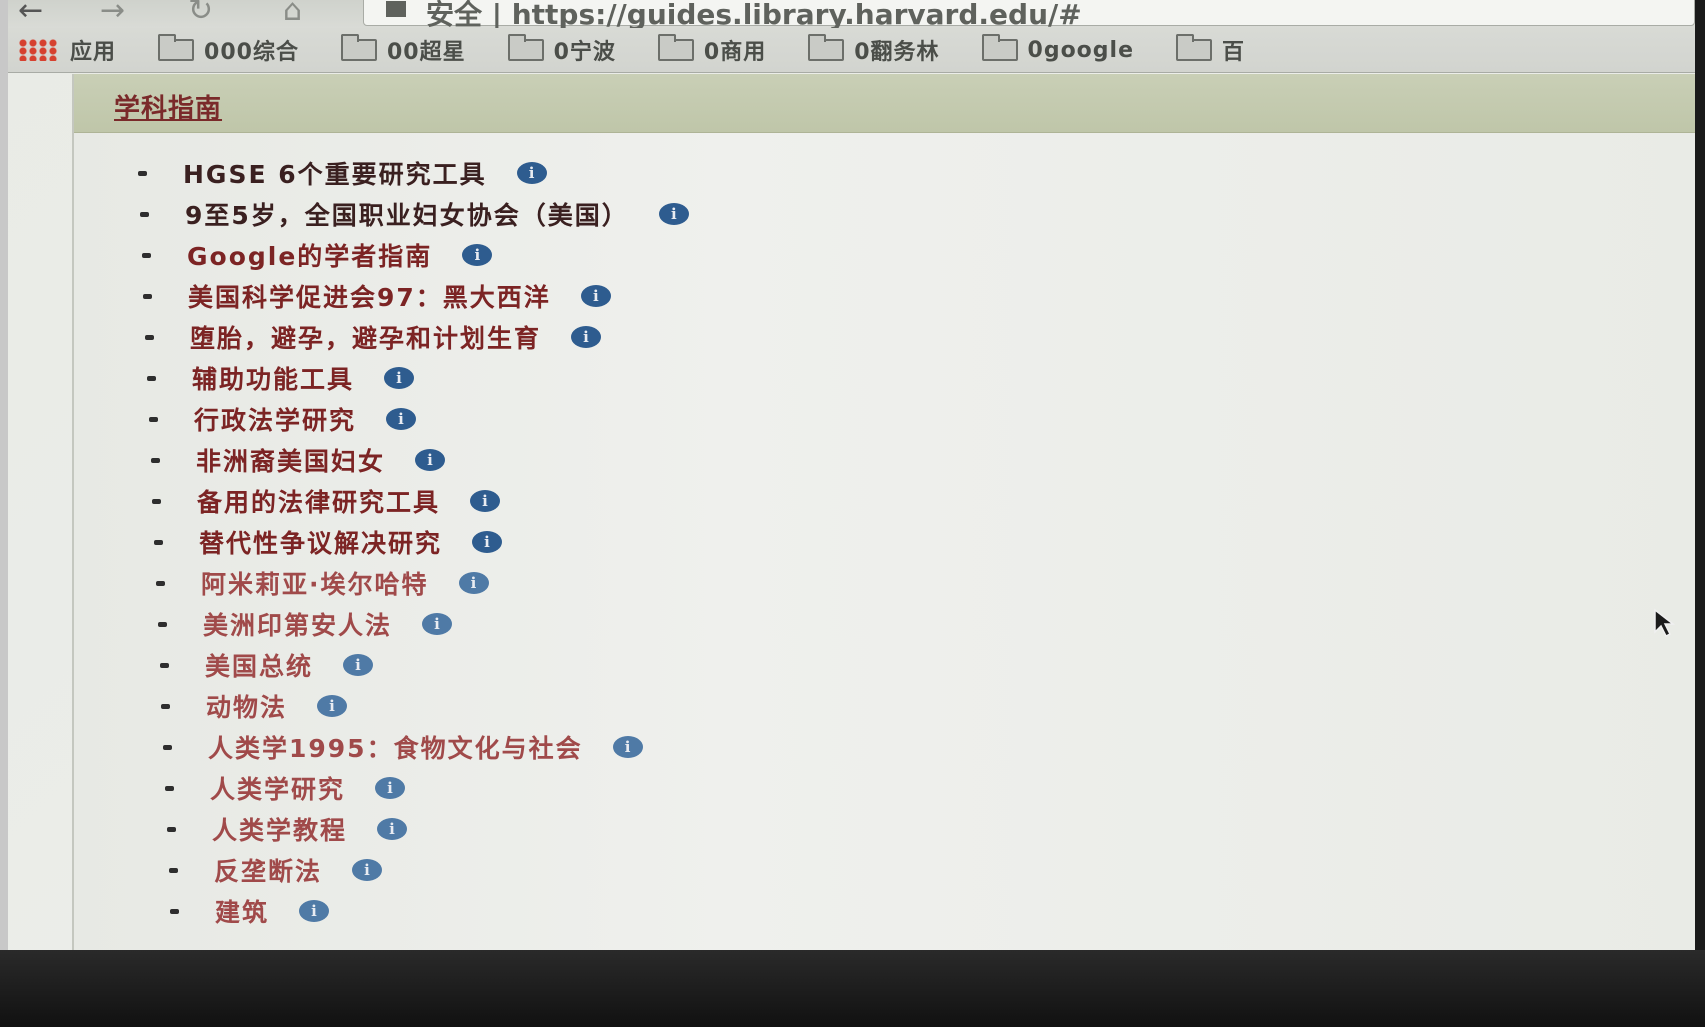  I want to click on bookmark-label: 000综合, so click(251, 52).